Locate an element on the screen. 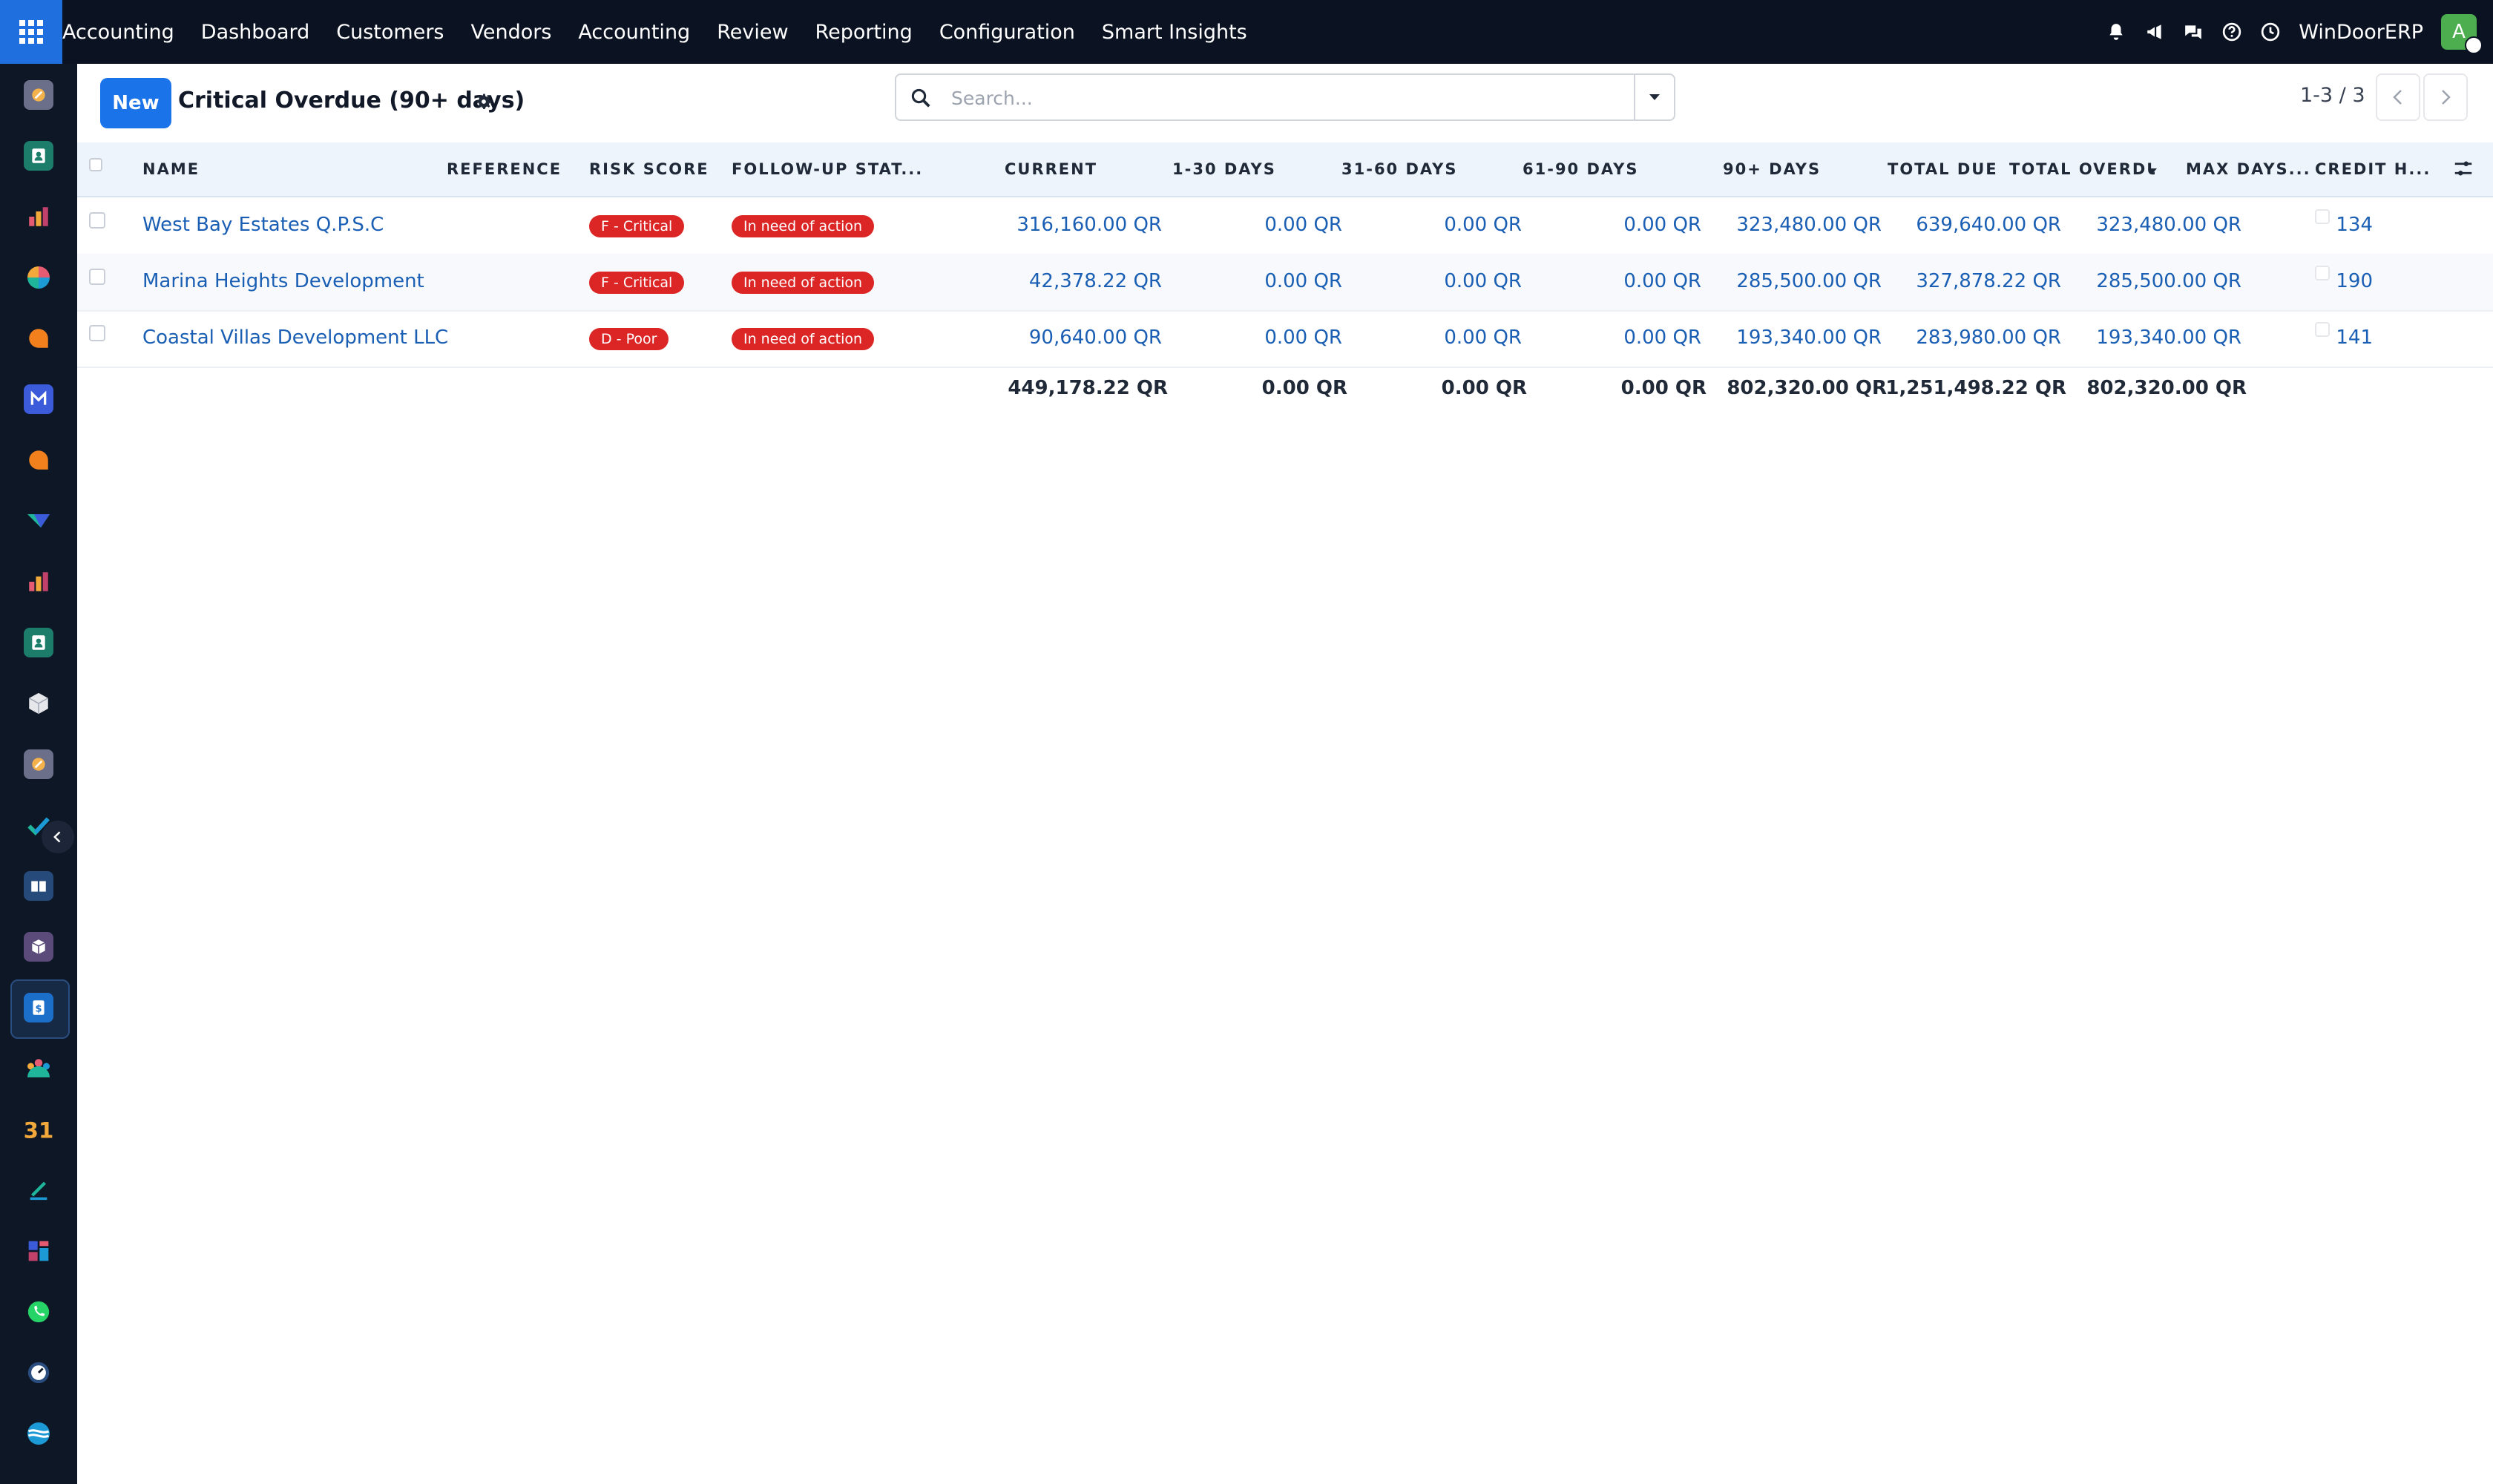  discuss-icon is located at coordinates (38, 95).